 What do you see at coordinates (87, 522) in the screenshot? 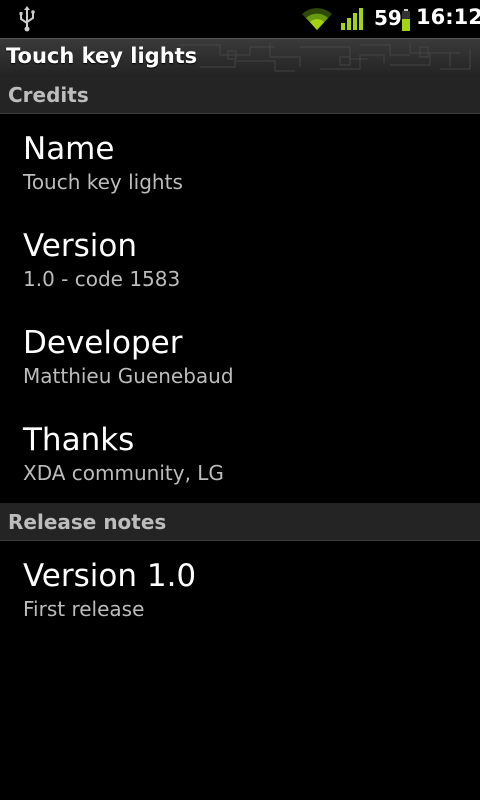
I see `section-header-label: Release notes` at bounding box center [87, 522].